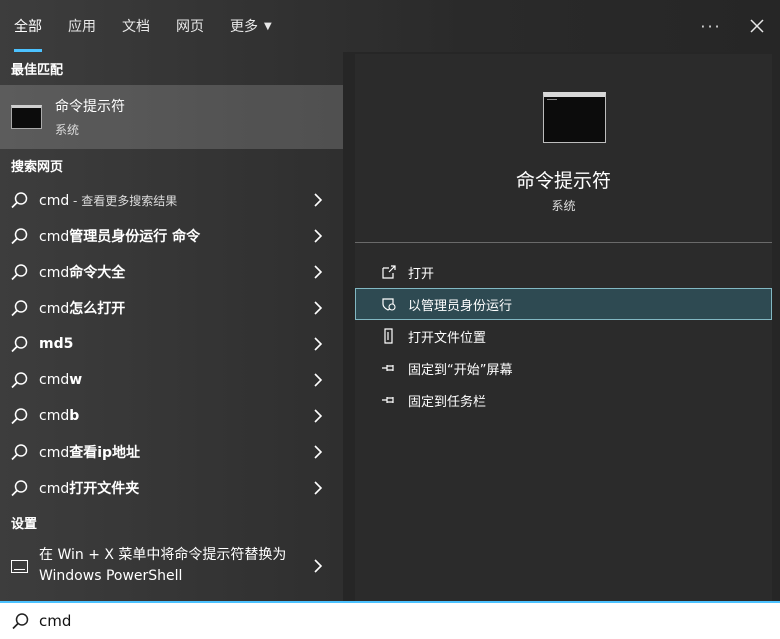 Image resolution: width=780 pixels, height=639 pixels. Describe the element at coordinates (563, 304) in the screenshot. I see `run-as-admin-action: 以管理员身份运行` at that location.